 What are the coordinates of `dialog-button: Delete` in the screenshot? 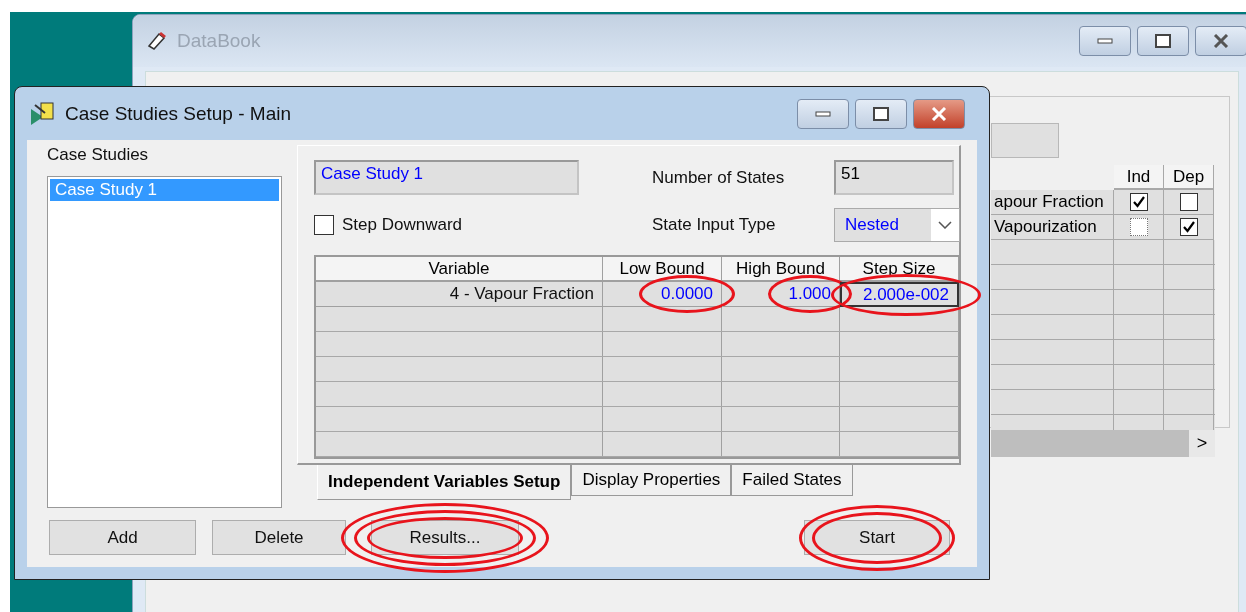 It's located at (279, 537).